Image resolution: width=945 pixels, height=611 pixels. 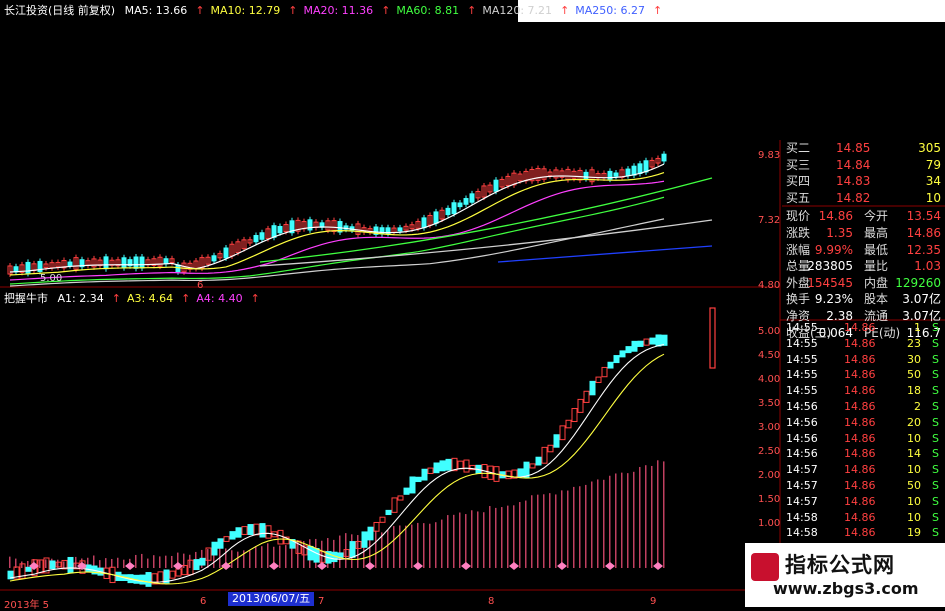 What do you see at coordinates (923, 216) in the screenshot?
I see `stat-value: 13.54` at bounding box center [923, 216].